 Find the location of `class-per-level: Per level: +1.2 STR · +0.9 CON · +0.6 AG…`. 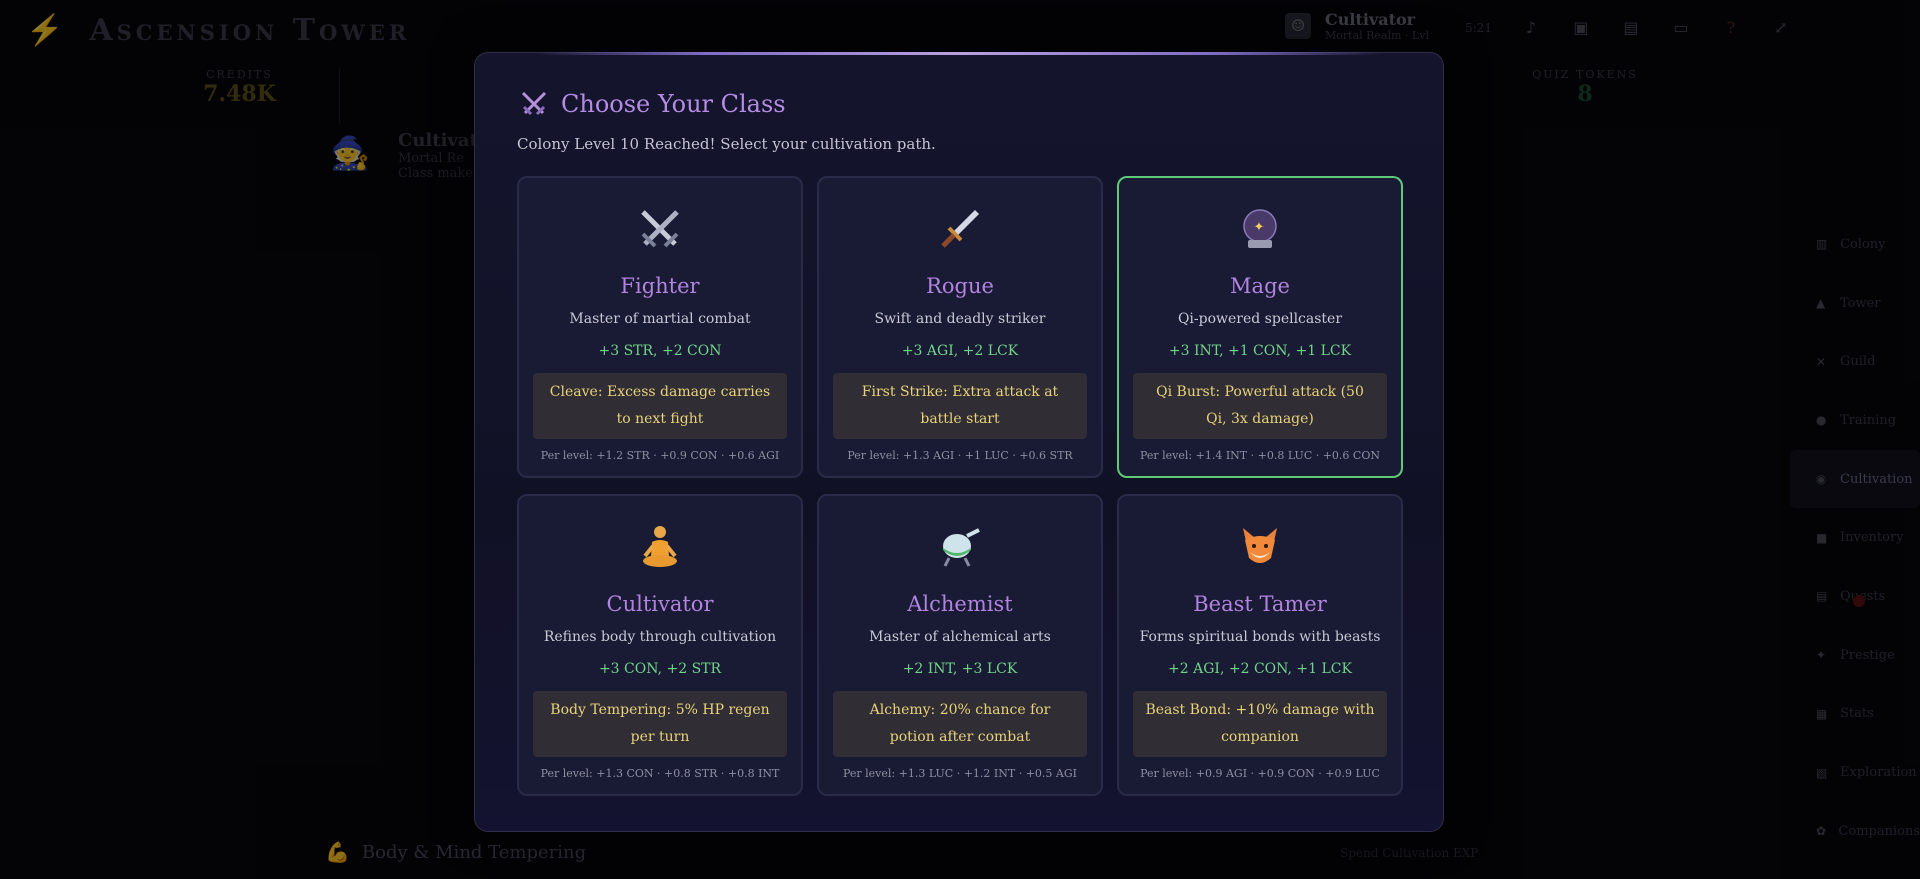

class-per-level: Per level: +1.2 STR · +0.9 CON · +0.6 AG… is located at coordinates (660, 455).